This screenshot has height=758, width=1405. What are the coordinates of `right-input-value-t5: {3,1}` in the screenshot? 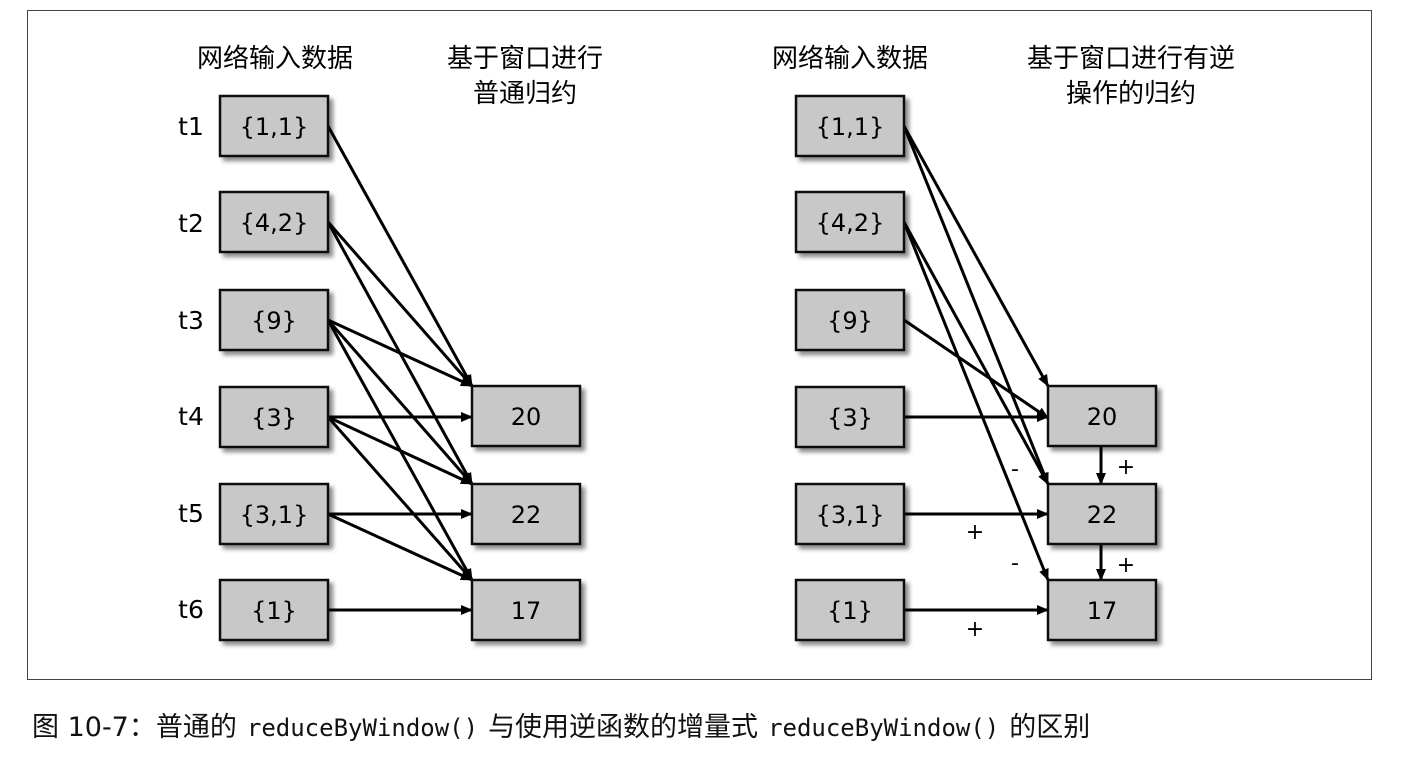 It's located at (850, 515).